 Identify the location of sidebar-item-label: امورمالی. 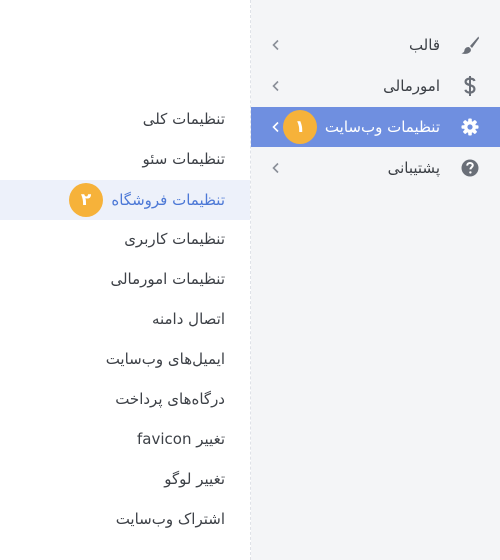
(411, 86).